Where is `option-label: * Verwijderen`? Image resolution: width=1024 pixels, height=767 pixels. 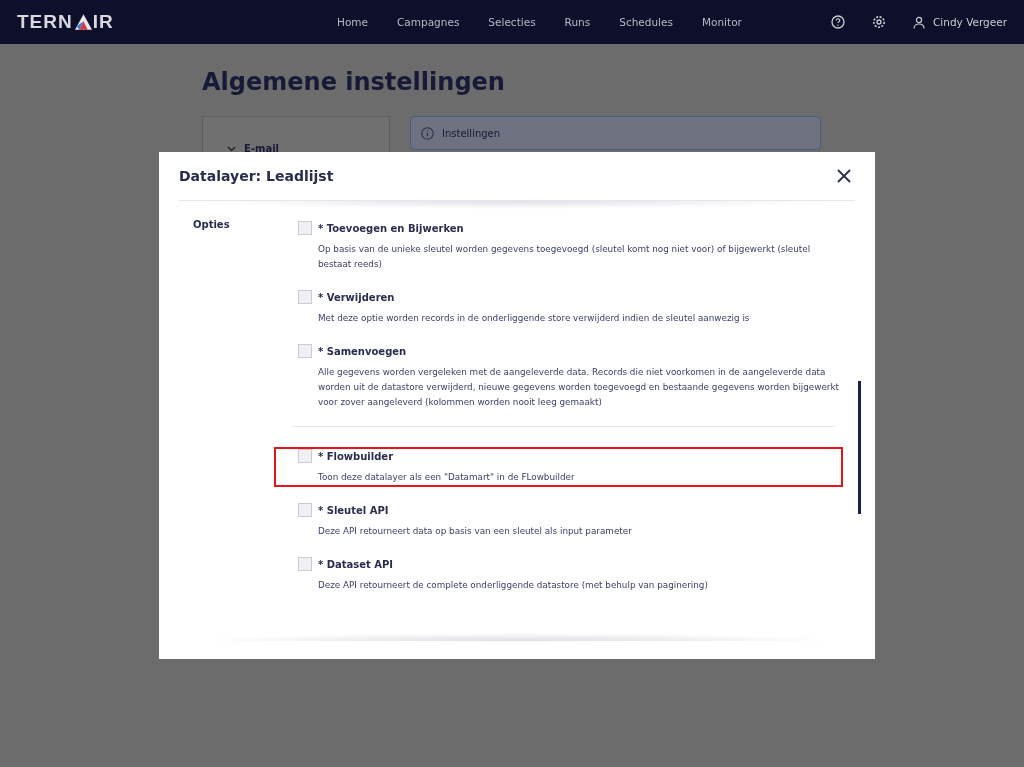 option-label: * Verwijderen is located at coordinates (356, 297).